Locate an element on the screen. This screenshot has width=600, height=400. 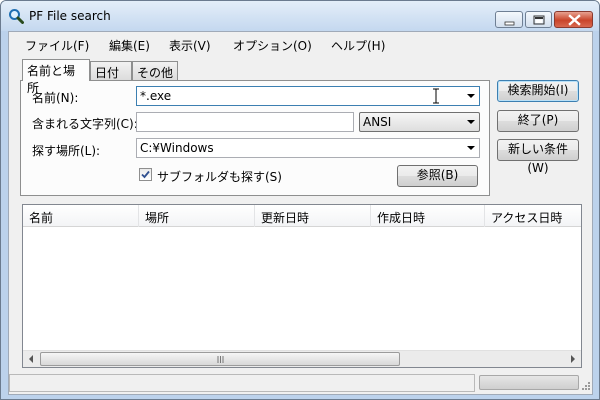
subfolders-label: サブフォルダも探す(S) is located at coordinates (219, 176).